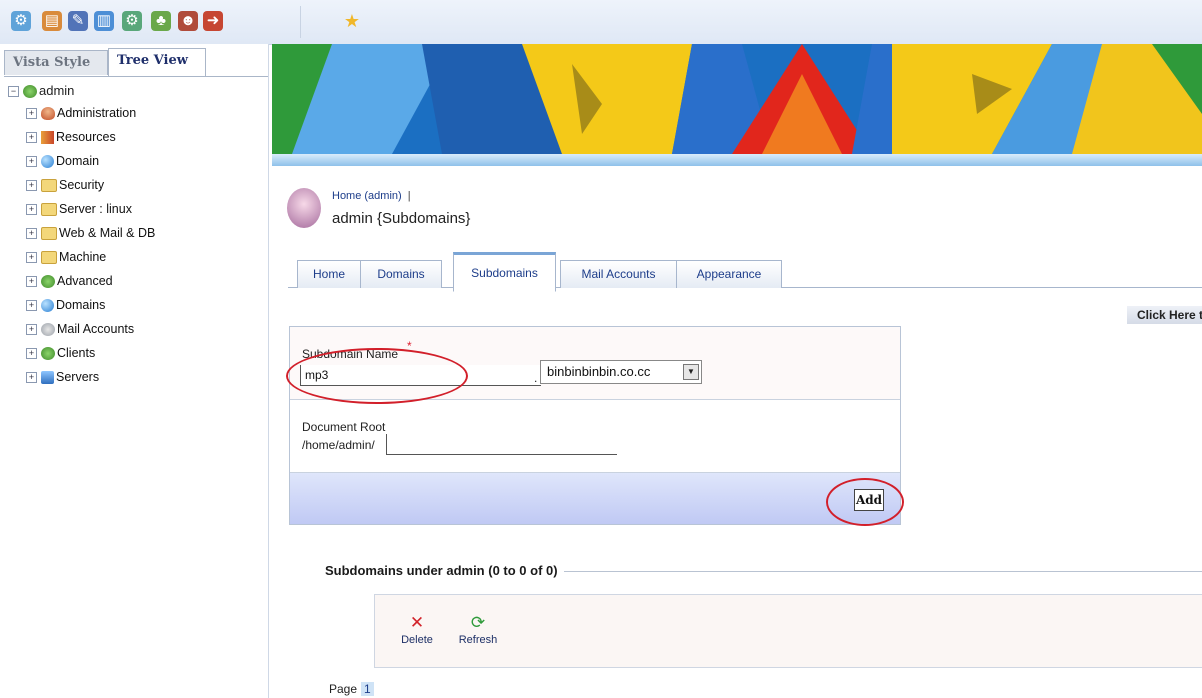 This screenshot has height=698, width=1202. What do you see at coordinates (157, 62) in the screenshot?
I see `tab-tree-view: Tree View` at bounding box center [157, 62].